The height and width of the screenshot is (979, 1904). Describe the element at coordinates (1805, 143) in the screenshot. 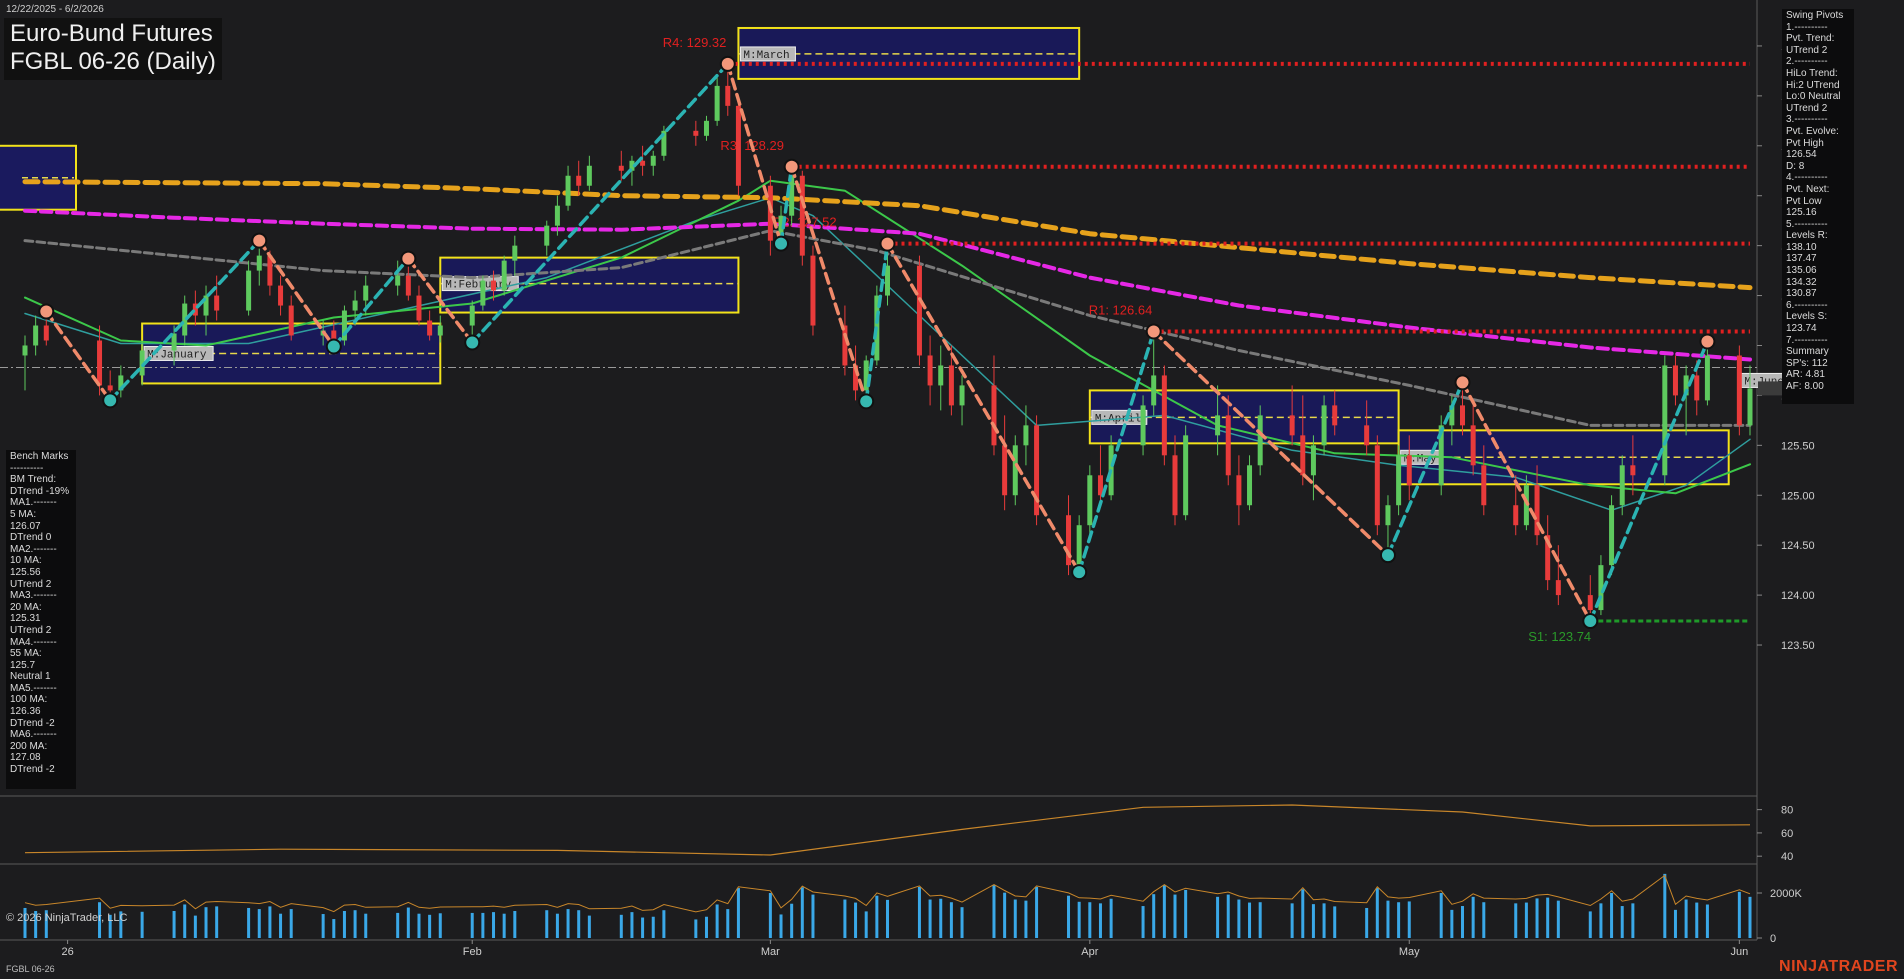

I see `swing-panel-line: Pvt High` at that location.